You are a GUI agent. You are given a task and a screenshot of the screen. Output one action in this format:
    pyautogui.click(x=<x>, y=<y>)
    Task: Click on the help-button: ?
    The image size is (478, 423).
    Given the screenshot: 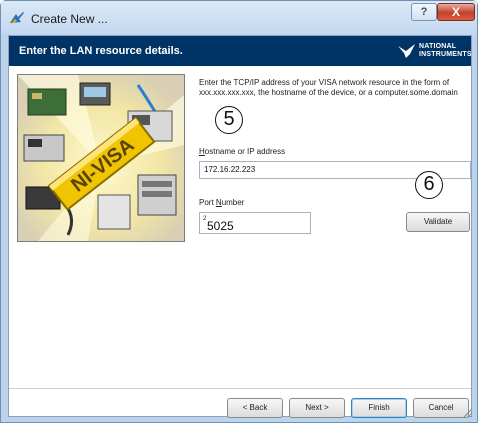 What is the action you would take?
    pyautogui.click(x=424, y=12)
    